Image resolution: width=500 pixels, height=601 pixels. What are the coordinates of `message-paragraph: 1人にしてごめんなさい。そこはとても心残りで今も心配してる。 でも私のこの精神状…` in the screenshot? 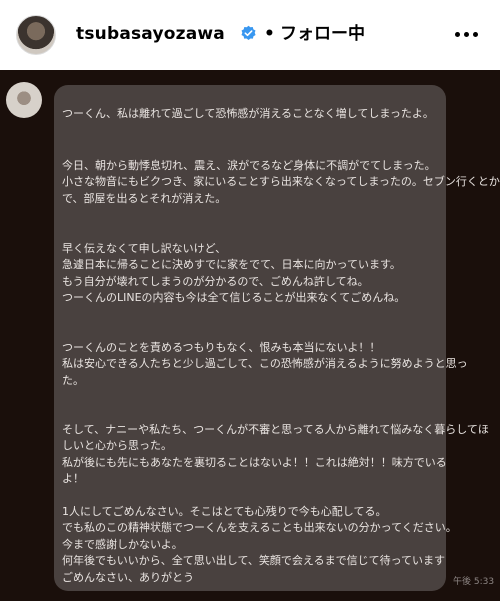 It's located at (259, 544).